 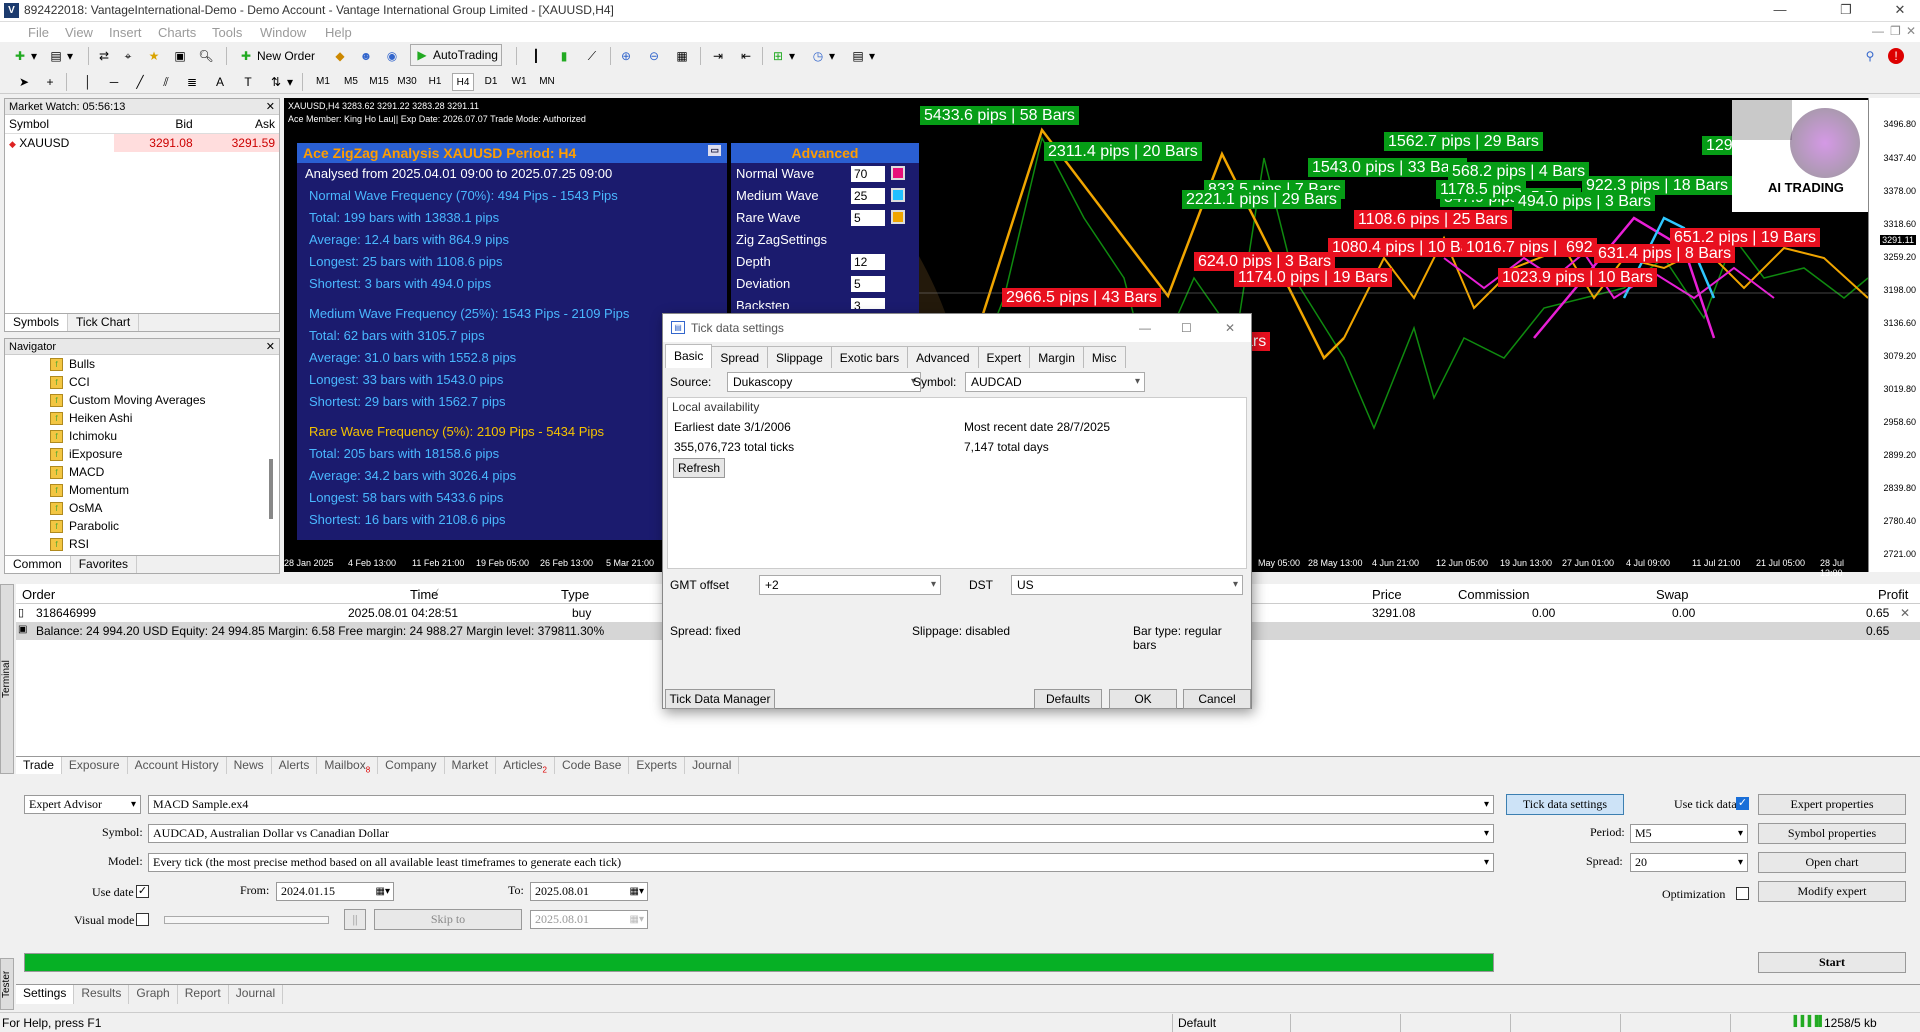 What do you see at coordinates (38, 564) in the screenshot?
I see `tab-common: Common` at bounding box center [38, 564].